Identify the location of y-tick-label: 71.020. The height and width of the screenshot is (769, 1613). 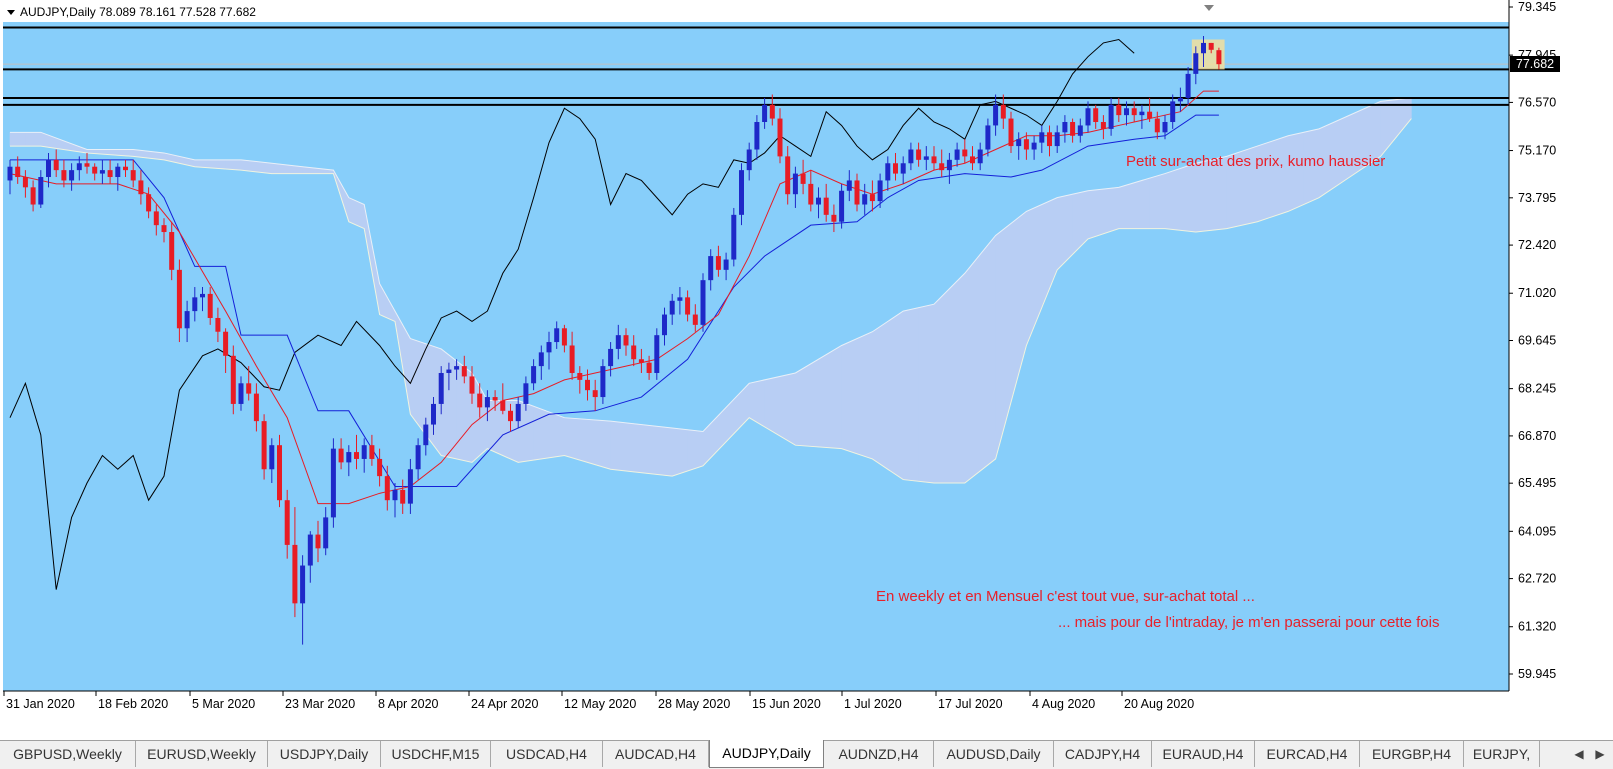
(1537, 293).